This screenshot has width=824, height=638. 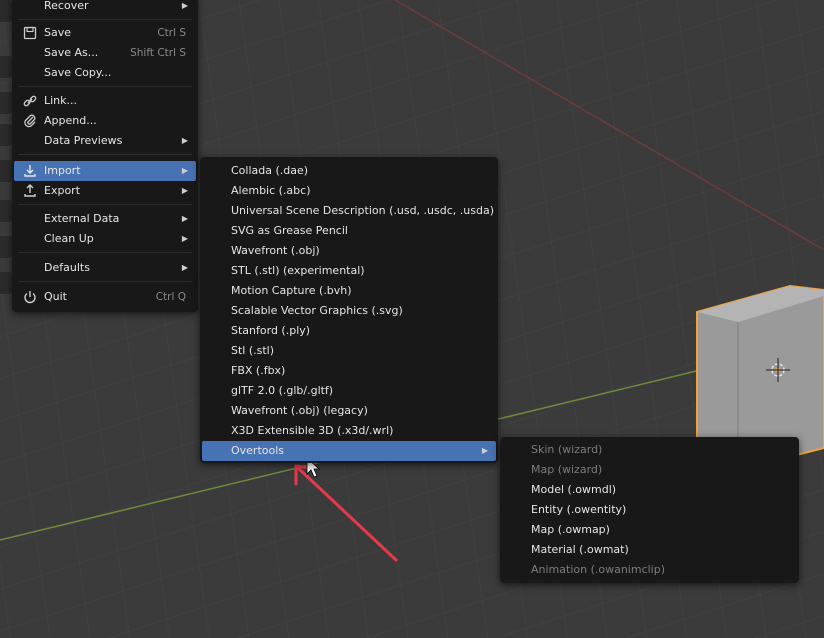 I want to click on menu-item-label: Export, so click(x=62, y=190).